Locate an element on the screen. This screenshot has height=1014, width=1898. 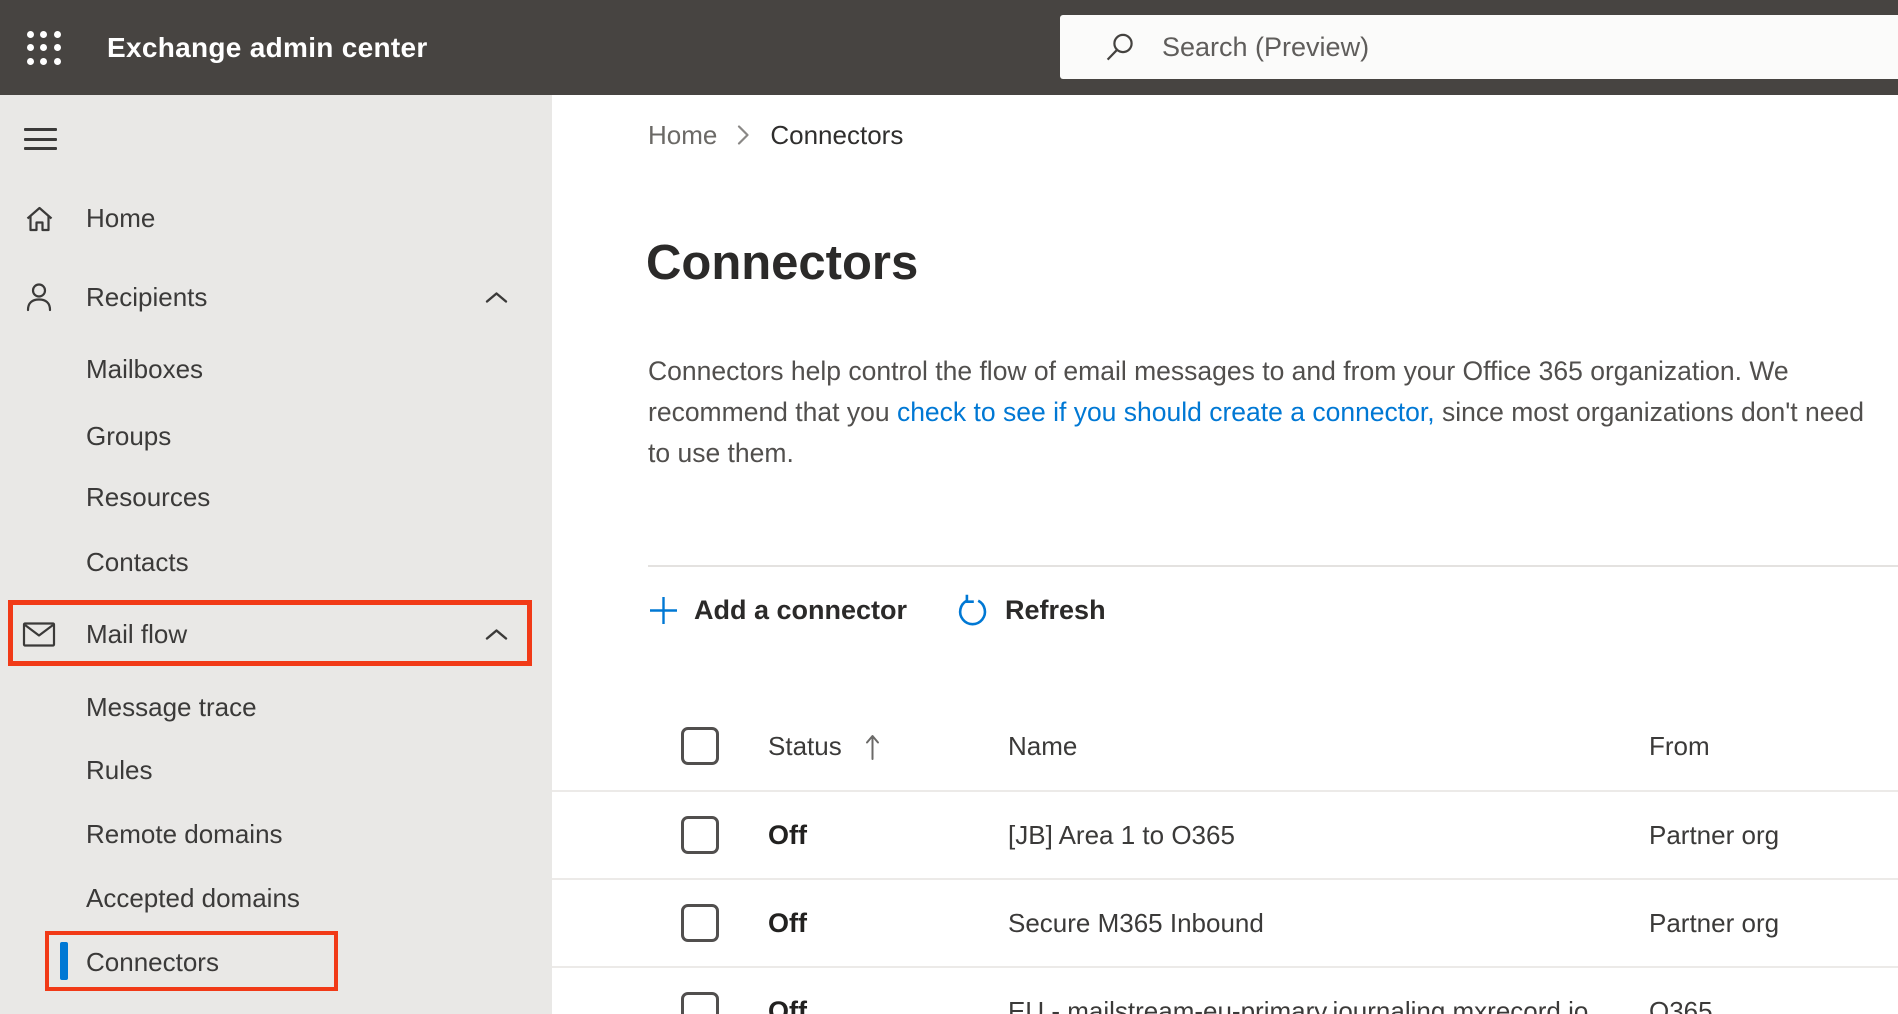
connector-from: O365 is located at coordinates (1681, 1004).